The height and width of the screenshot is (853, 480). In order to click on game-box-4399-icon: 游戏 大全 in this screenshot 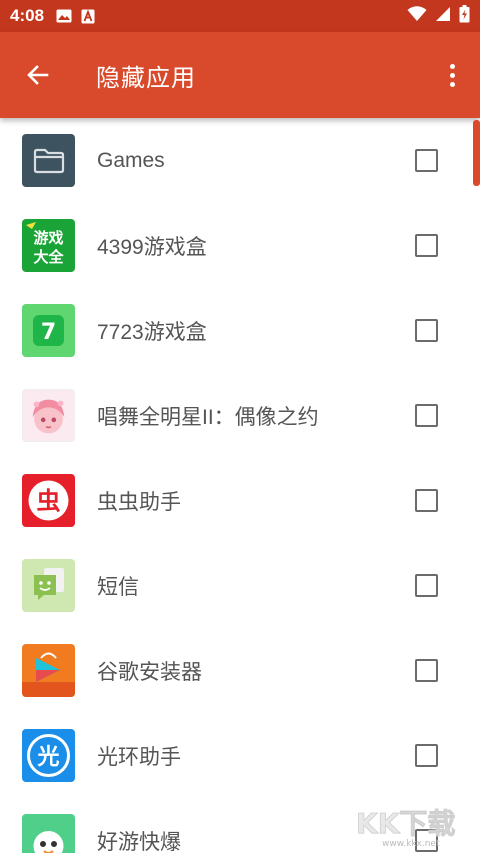, I will do `click(48, 245)`.